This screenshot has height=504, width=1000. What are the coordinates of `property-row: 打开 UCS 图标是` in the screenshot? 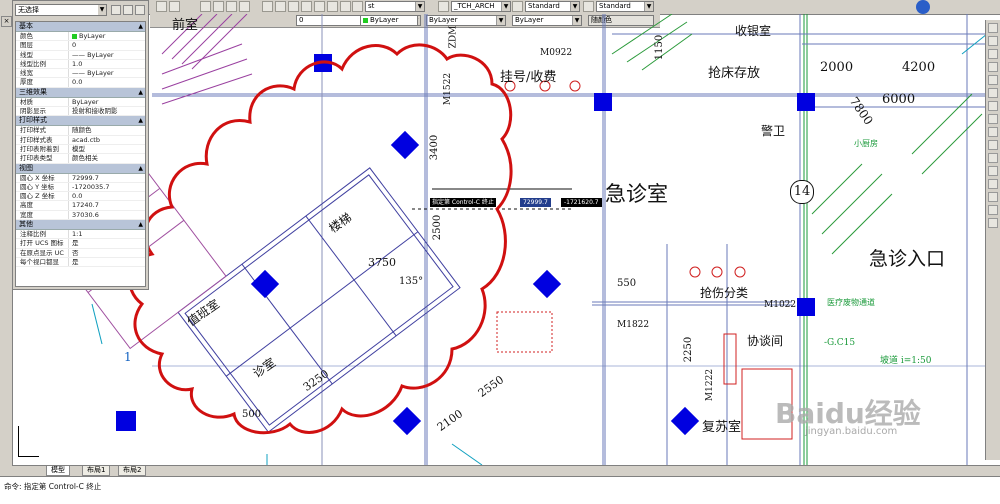 It's located at (80, 244).